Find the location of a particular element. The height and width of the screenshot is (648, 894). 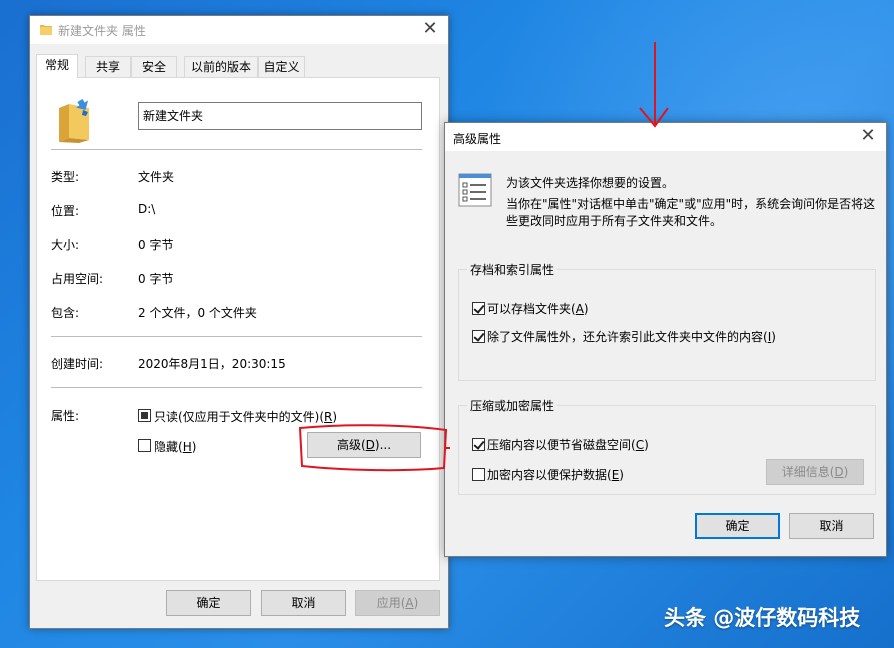

highlight-circle is located at coordinates (373, 448).